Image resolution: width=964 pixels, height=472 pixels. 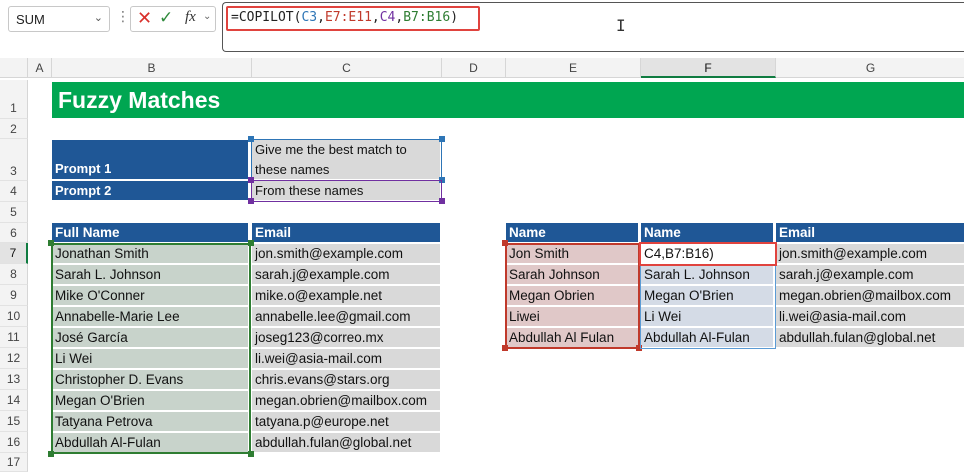 What do you see at coordinates (14, 462) in the screenshot?
I see `row-header-17: 17` at bounding box center [14, 462].